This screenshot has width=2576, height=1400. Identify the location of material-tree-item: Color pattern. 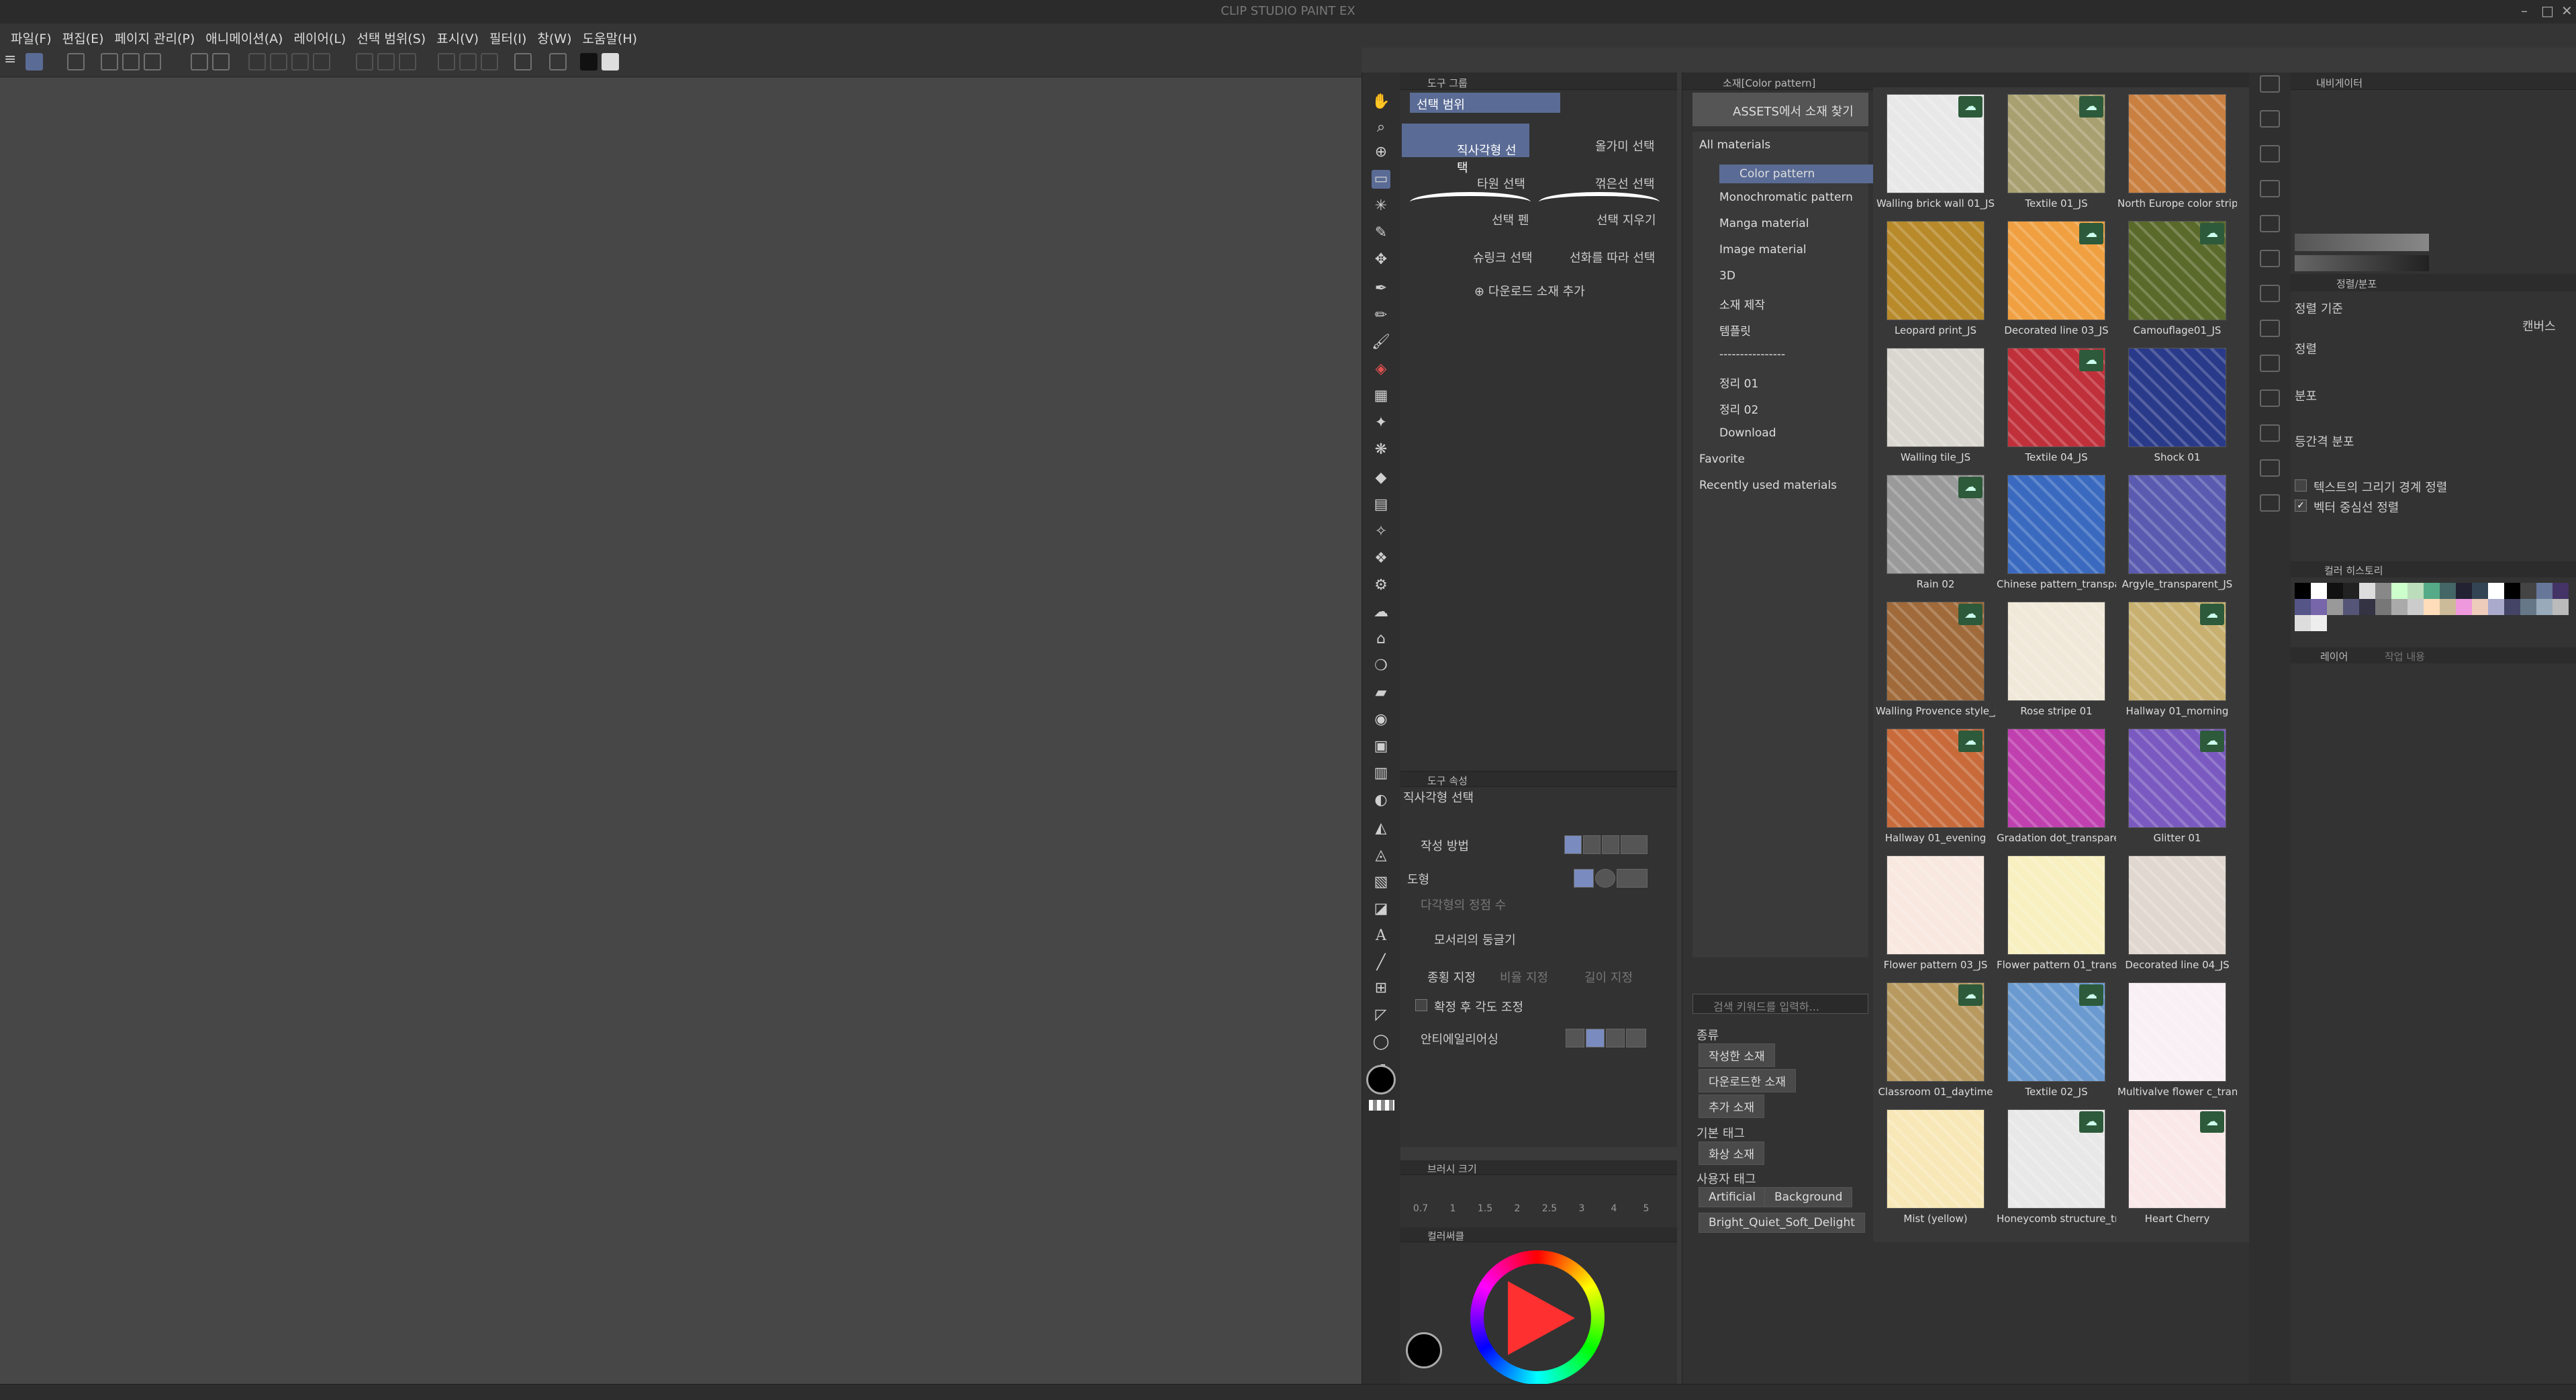
(1797, 174).